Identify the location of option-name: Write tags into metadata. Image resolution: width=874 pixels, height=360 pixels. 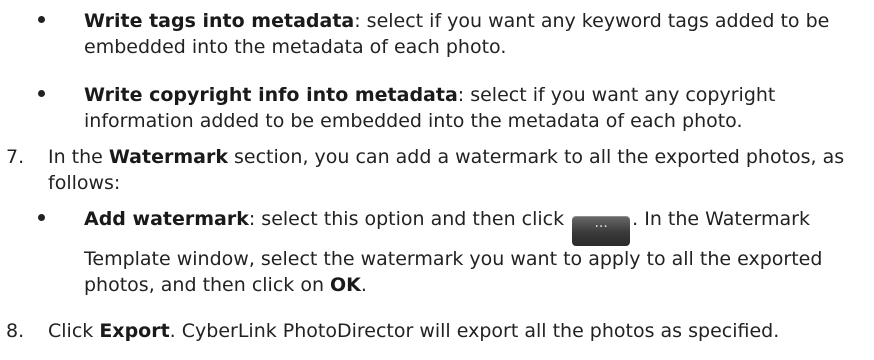
(219, 21).